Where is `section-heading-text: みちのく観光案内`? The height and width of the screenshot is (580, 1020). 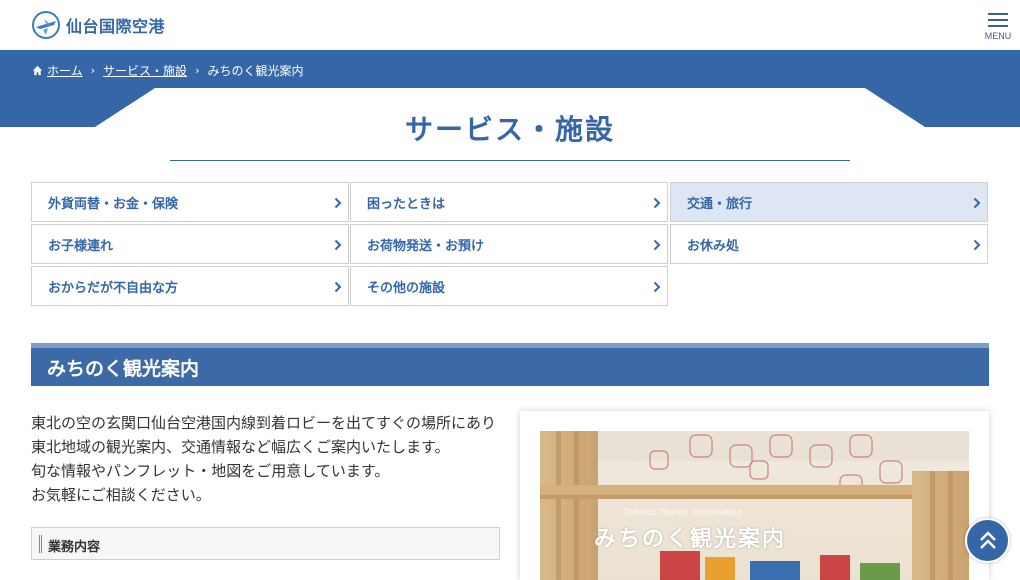
section-heading-text: みちのく観光案内 is located at coordinates (123, 369).